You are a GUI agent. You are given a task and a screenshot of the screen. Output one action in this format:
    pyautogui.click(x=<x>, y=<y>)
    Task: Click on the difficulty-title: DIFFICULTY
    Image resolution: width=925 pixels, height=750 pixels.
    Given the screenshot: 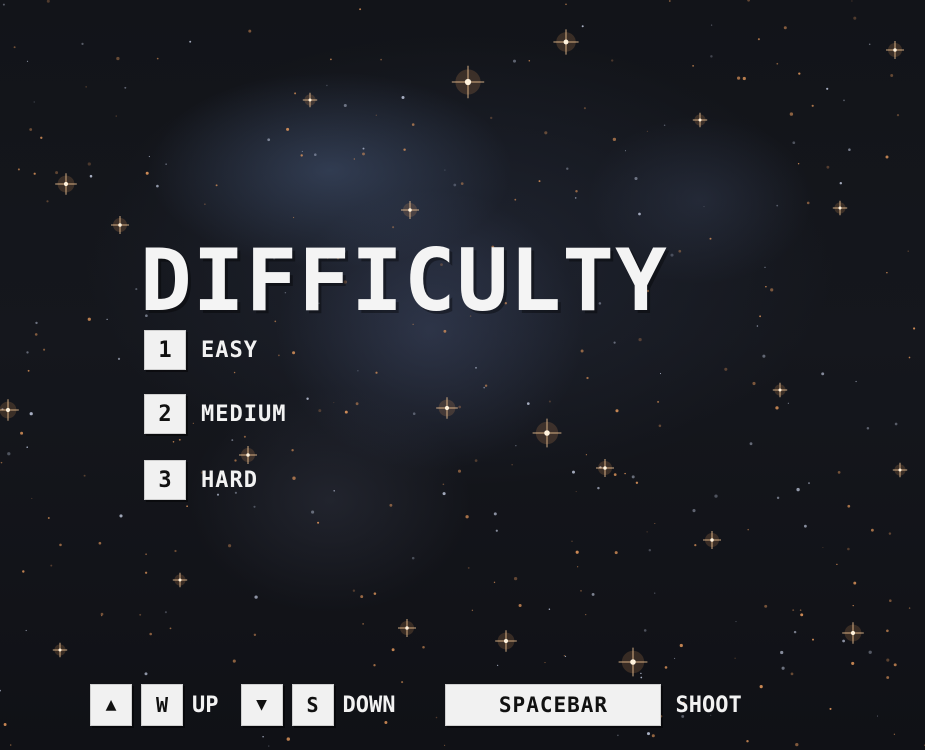 What is the action you would take?
    pyautogui.click(x=404, y=281)
    